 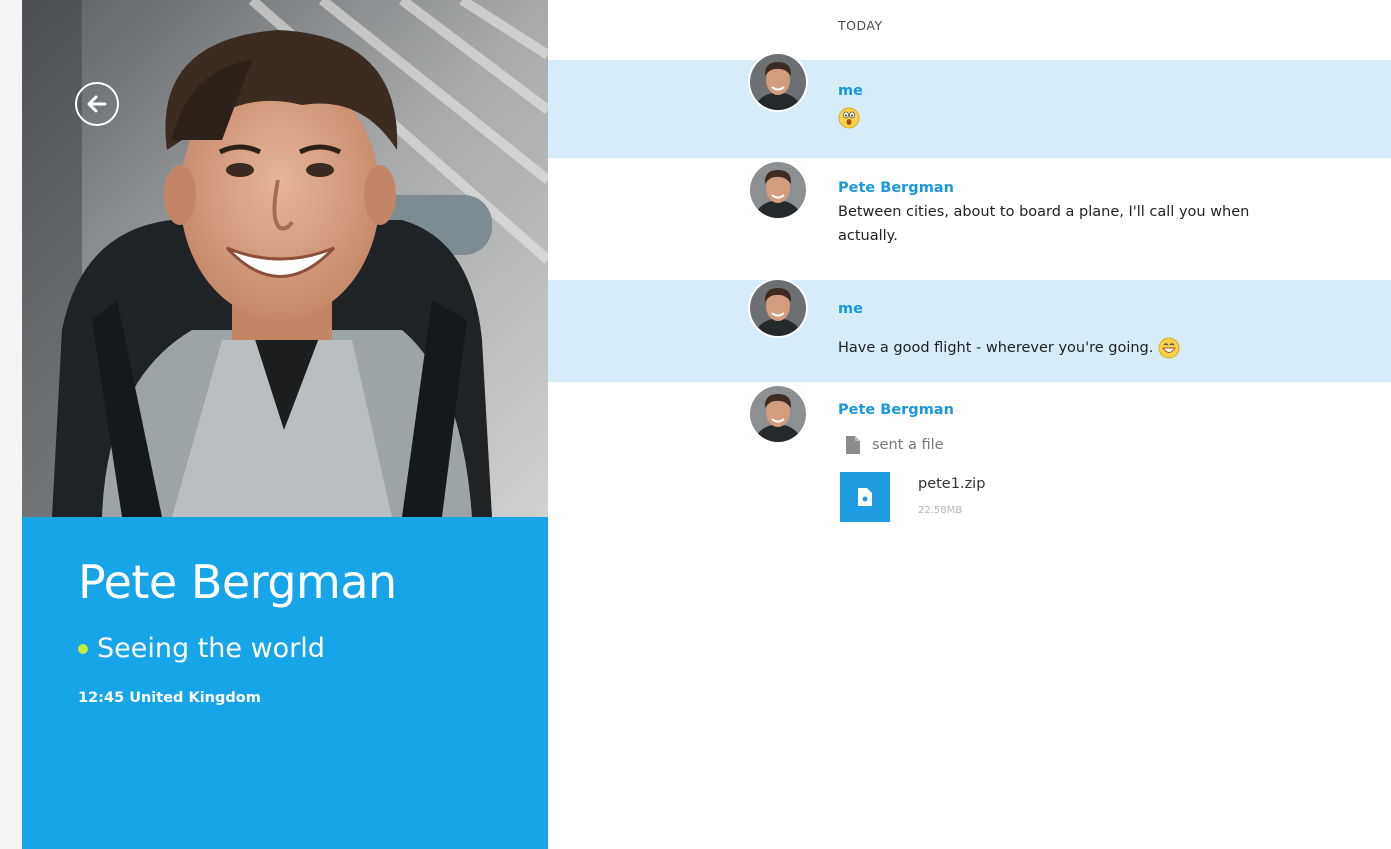 What do you see at coordinates (908, 445) in the screenshot?
I see `file-sent-label: sent a file` at bounding box center [908, 445].